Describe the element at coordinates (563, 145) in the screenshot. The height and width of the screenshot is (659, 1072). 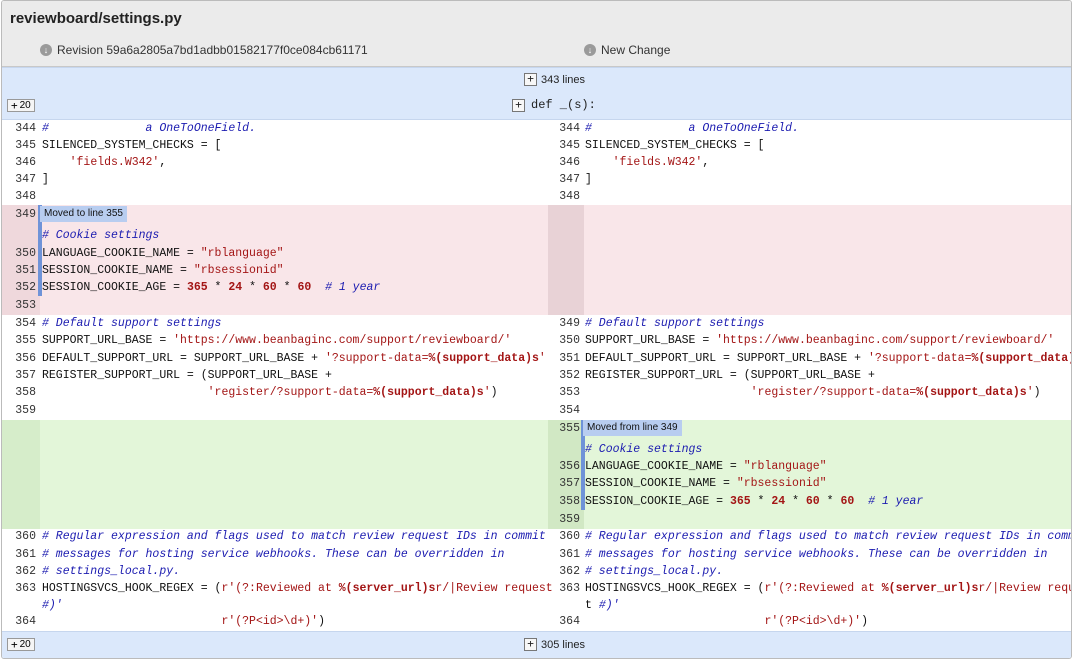
I see `right-line-number: 345` at that location.